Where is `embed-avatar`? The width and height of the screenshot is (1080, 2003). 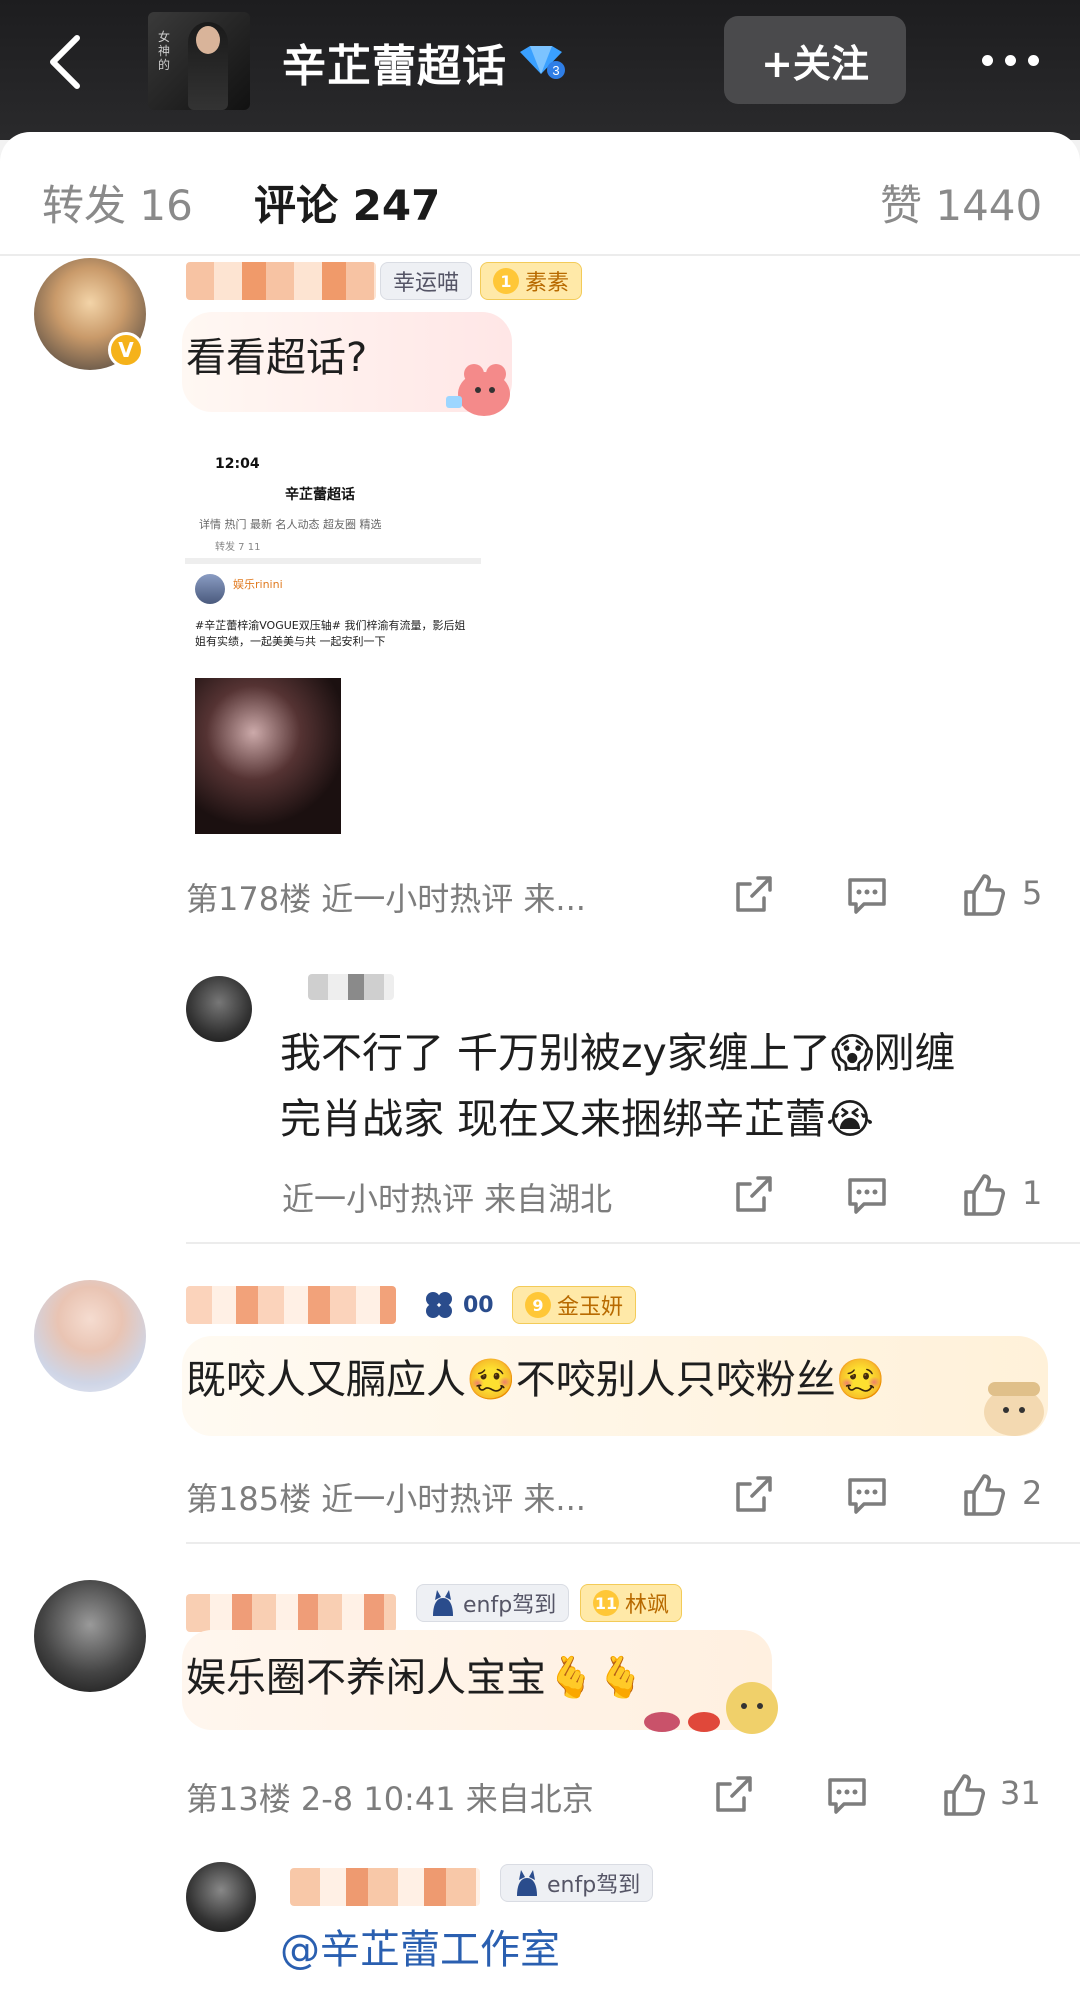
embed-avatar is located at coordinates (210, 589).